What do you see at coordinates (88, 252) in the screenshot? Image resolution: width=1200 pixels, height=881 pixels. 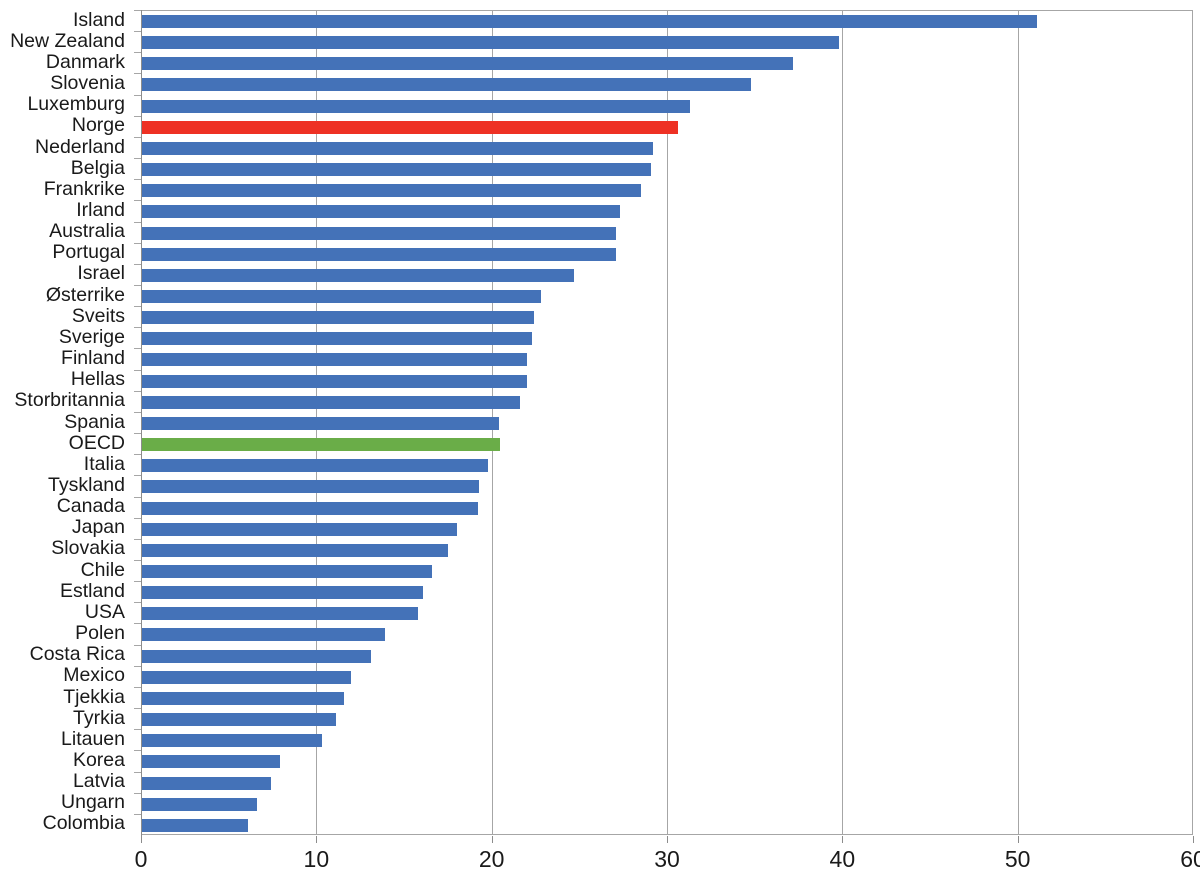 I see `y-tick-label: Portugal` at bounding box center [88, 252].